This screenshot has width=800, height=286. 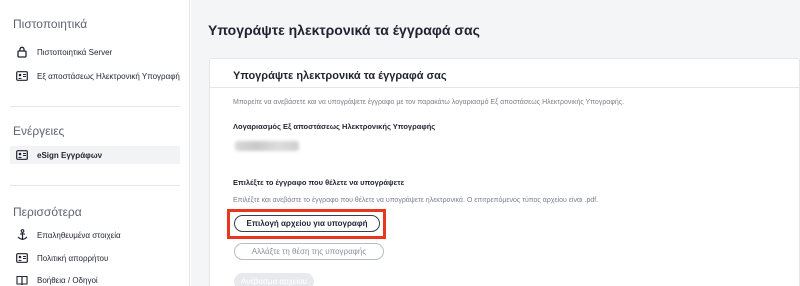 I want to click on sidebar-item-help-guides: Βοήθεια / Οδηγοί, so click(x=95, y=278).